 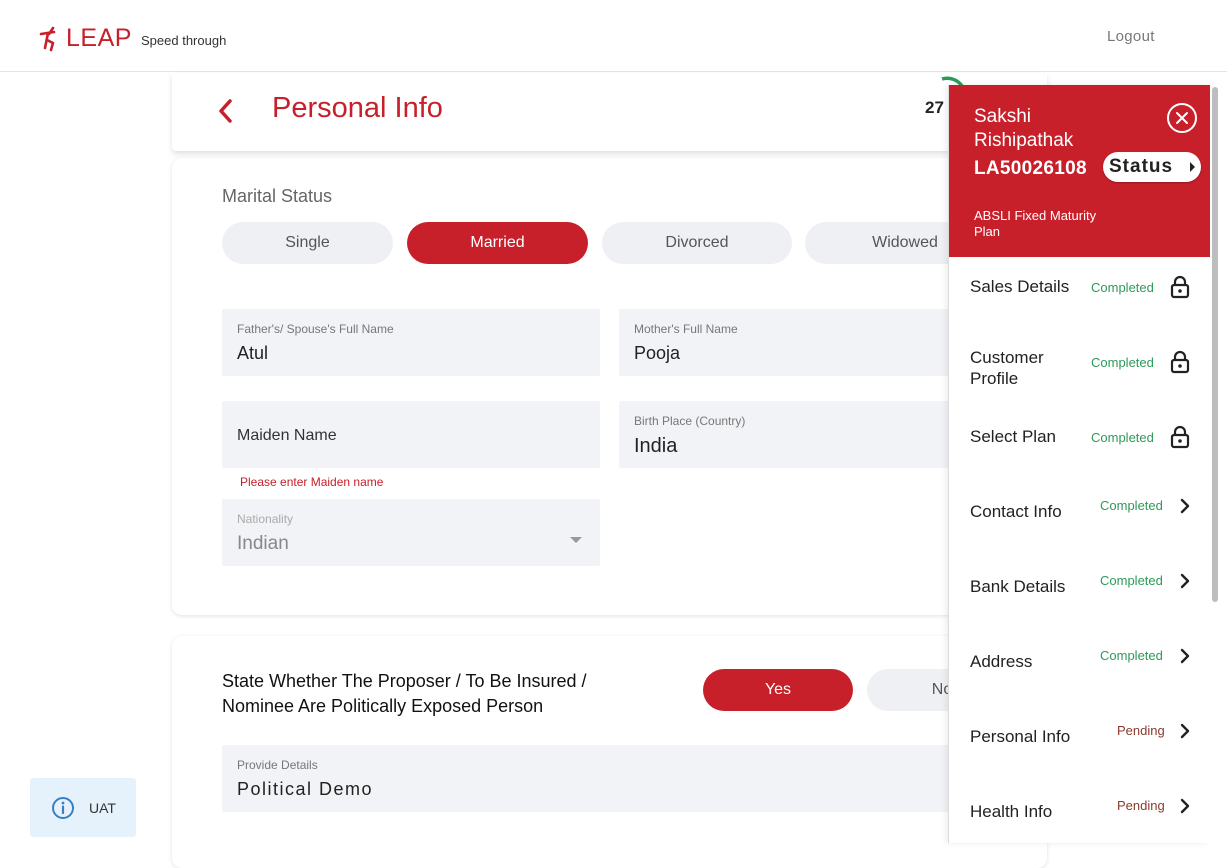 I want to click on maiden-name-error: Please enter Maiden name, so click(x=312, y=482).